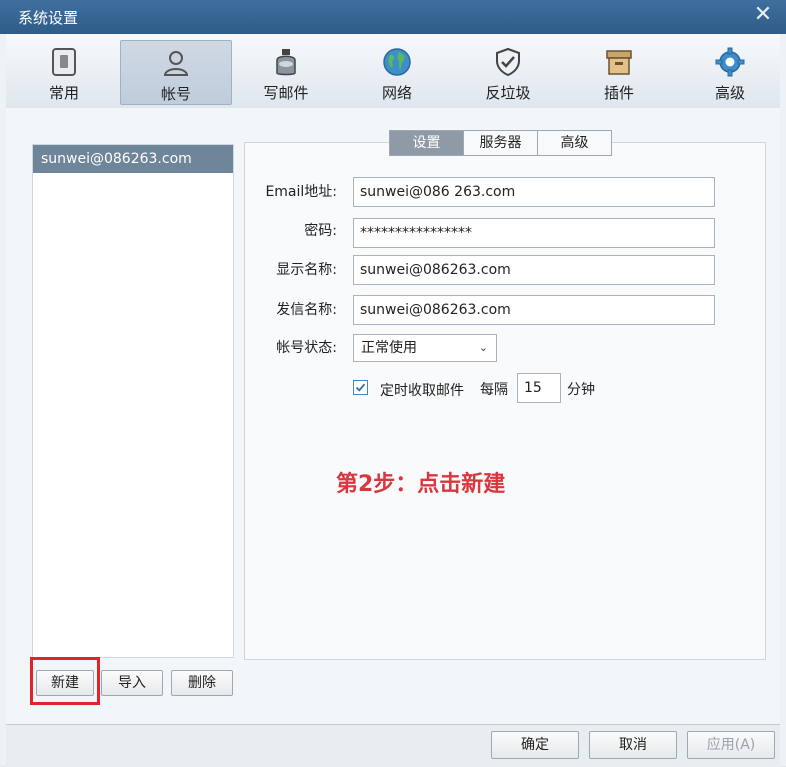 This screenshot has height=767, width=786. Describe the element at coordinates (633, 745) in the screenshot. I see `cancel-button: 取消` at that location.